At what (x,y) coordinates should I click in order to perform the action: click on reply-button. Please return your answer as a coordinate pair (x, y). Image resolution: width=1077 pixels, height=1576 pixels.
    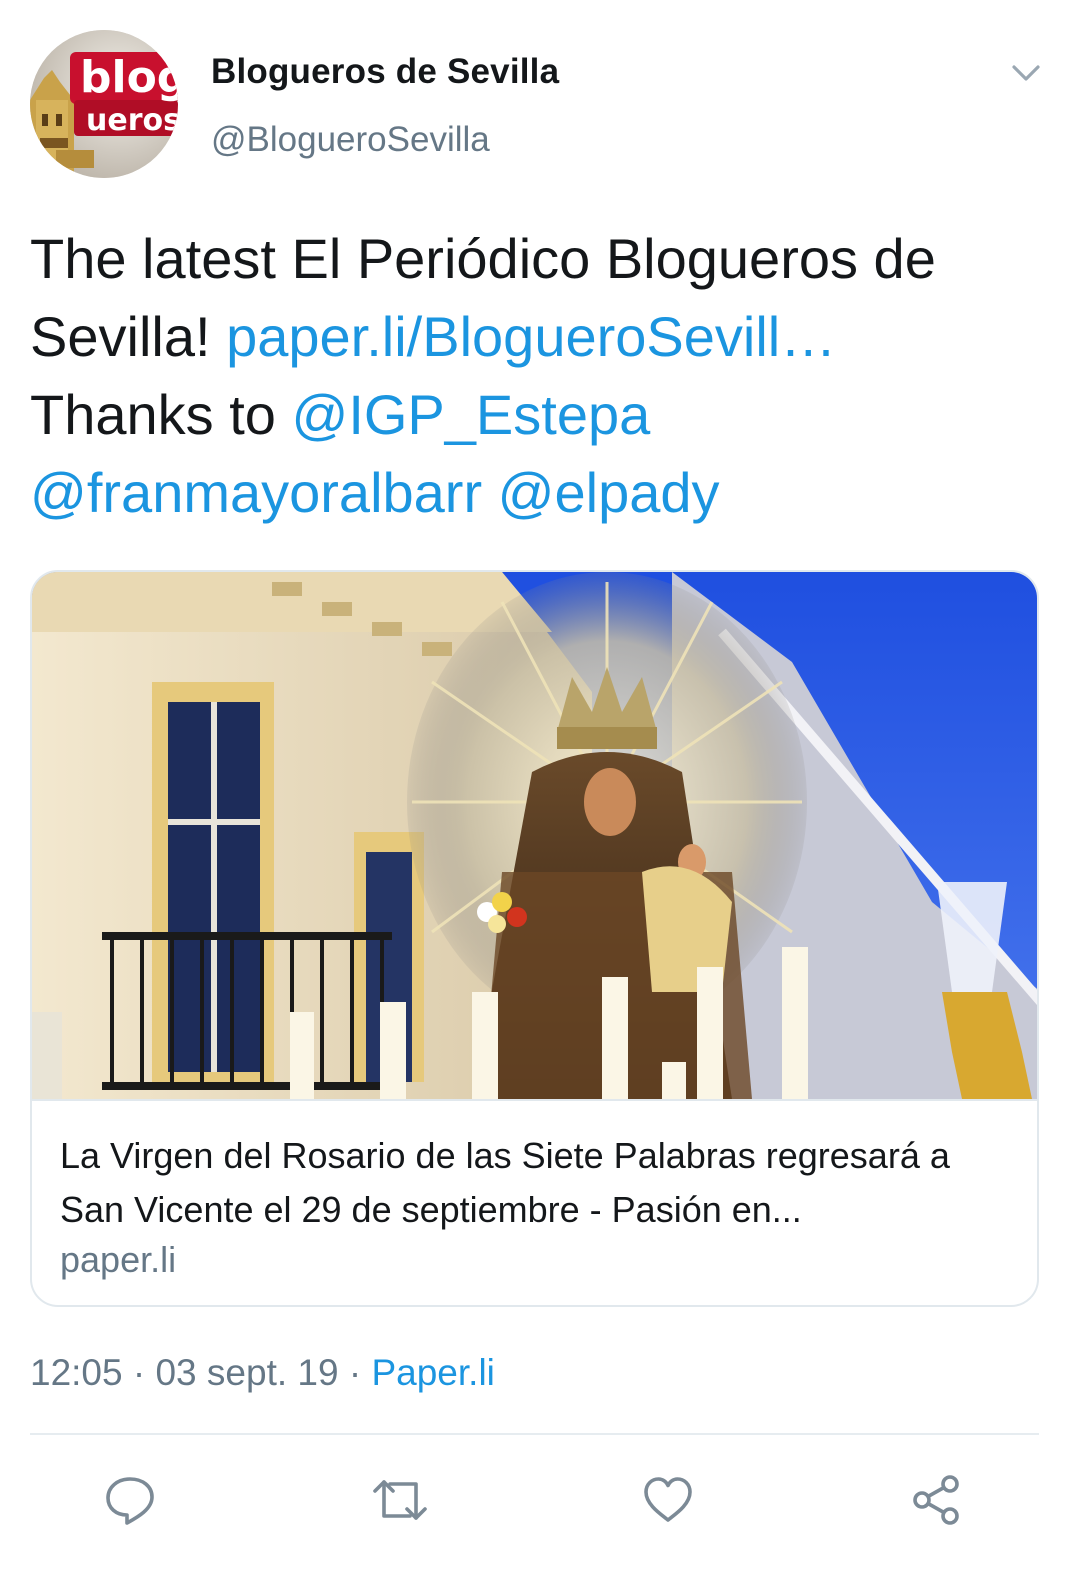
    Looking at the image, I should click on (130, 1500).